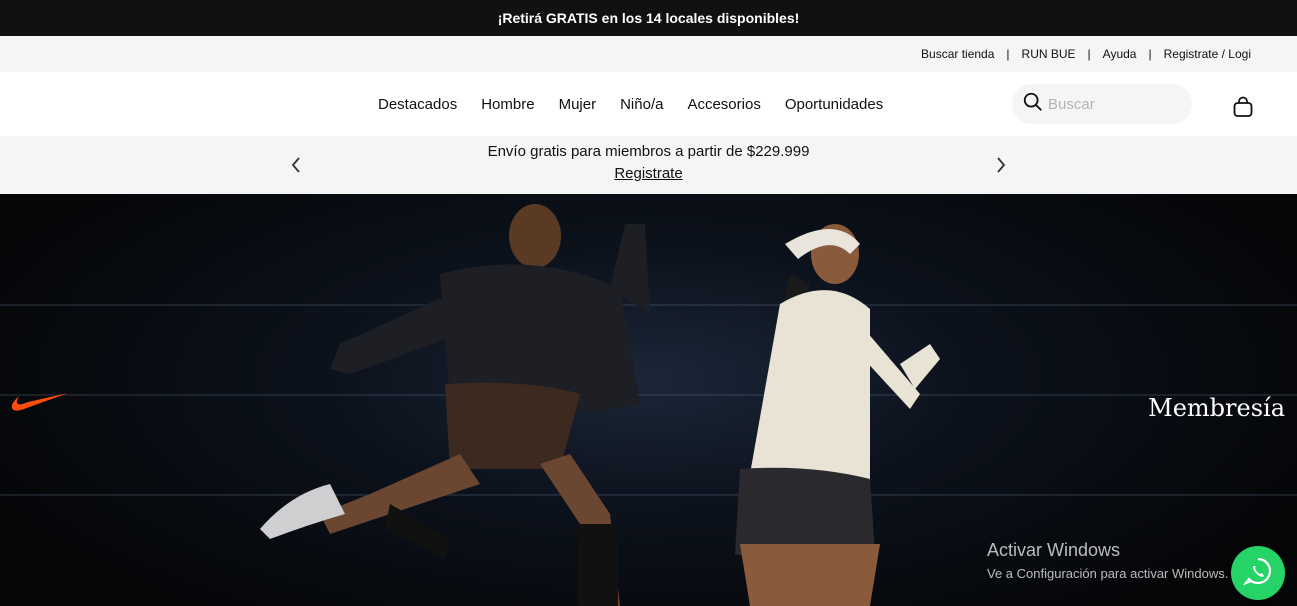  I want to click on swoosh-icon, so click(40, 404).